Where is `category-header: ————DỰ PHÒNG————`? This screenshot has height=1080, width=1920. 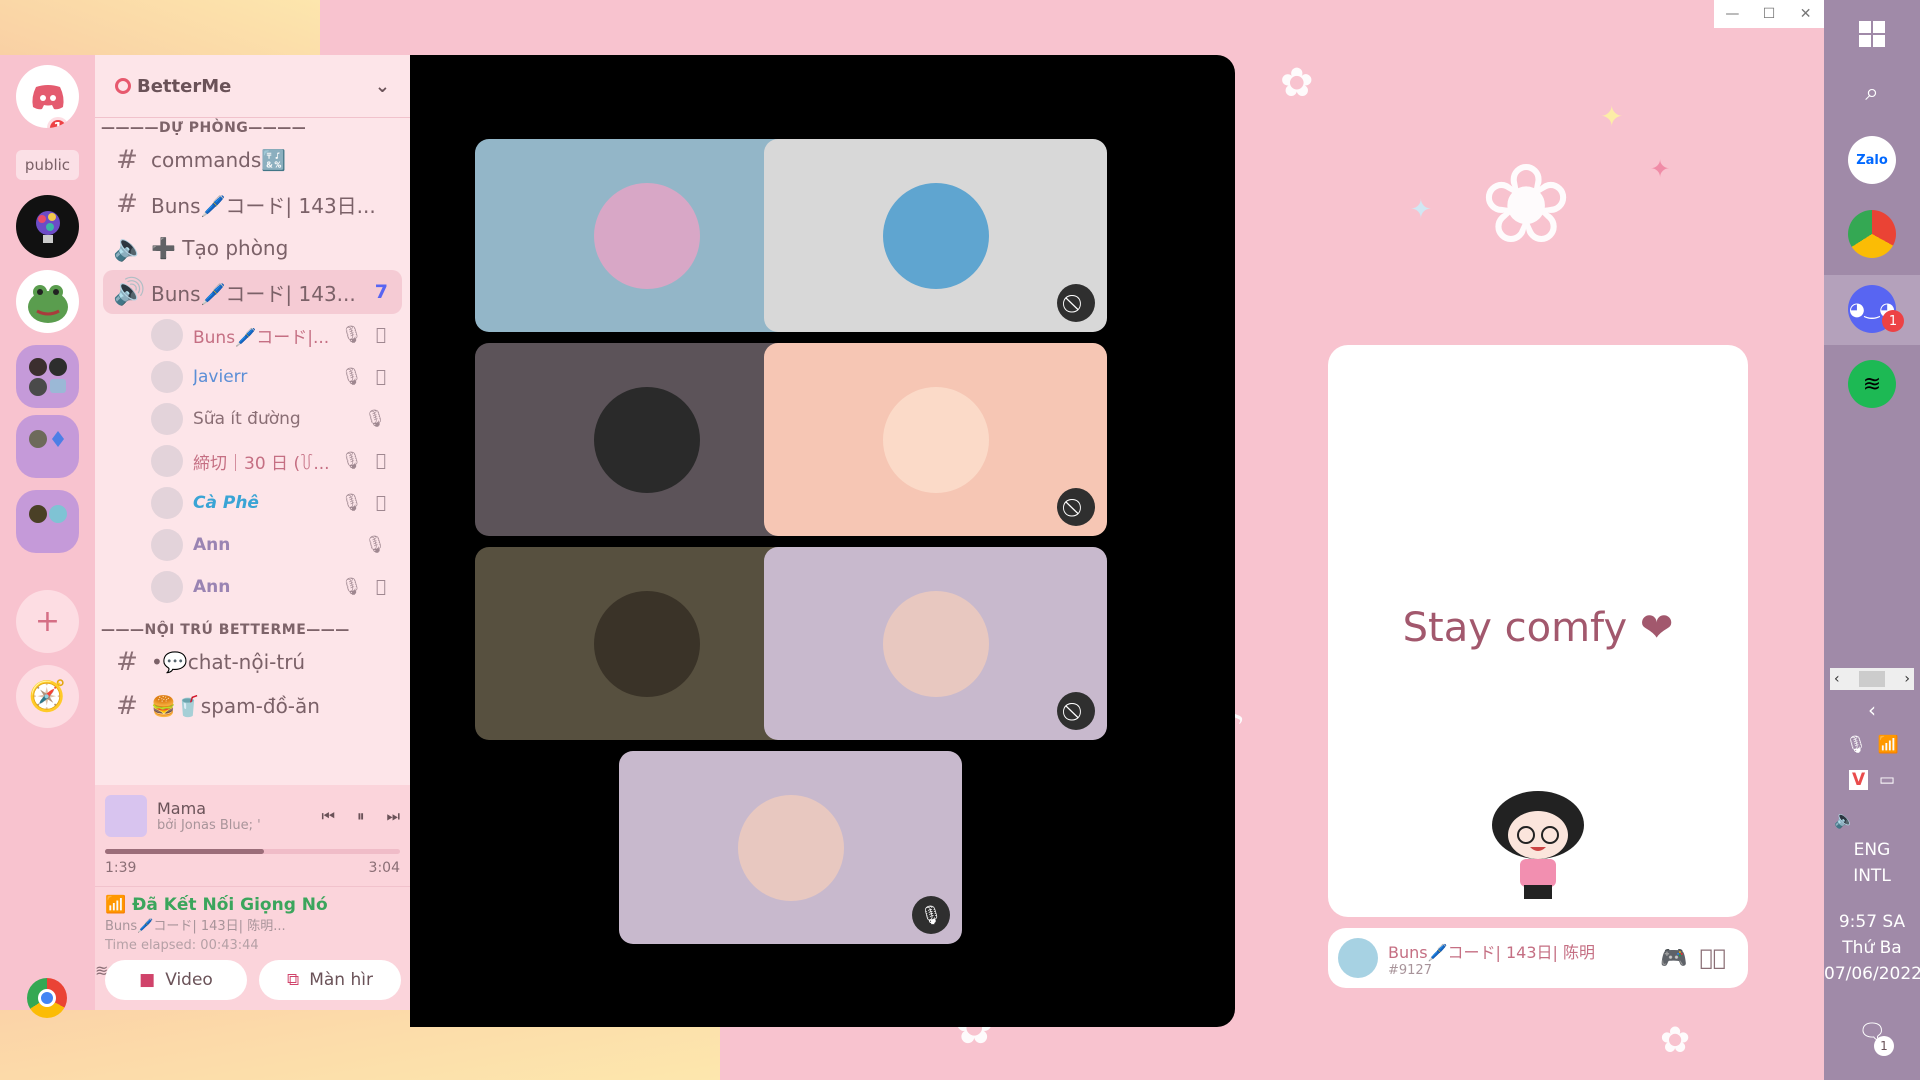
category-header: ————DỰ PHÒNG———— is located at coordinates (252, 128).